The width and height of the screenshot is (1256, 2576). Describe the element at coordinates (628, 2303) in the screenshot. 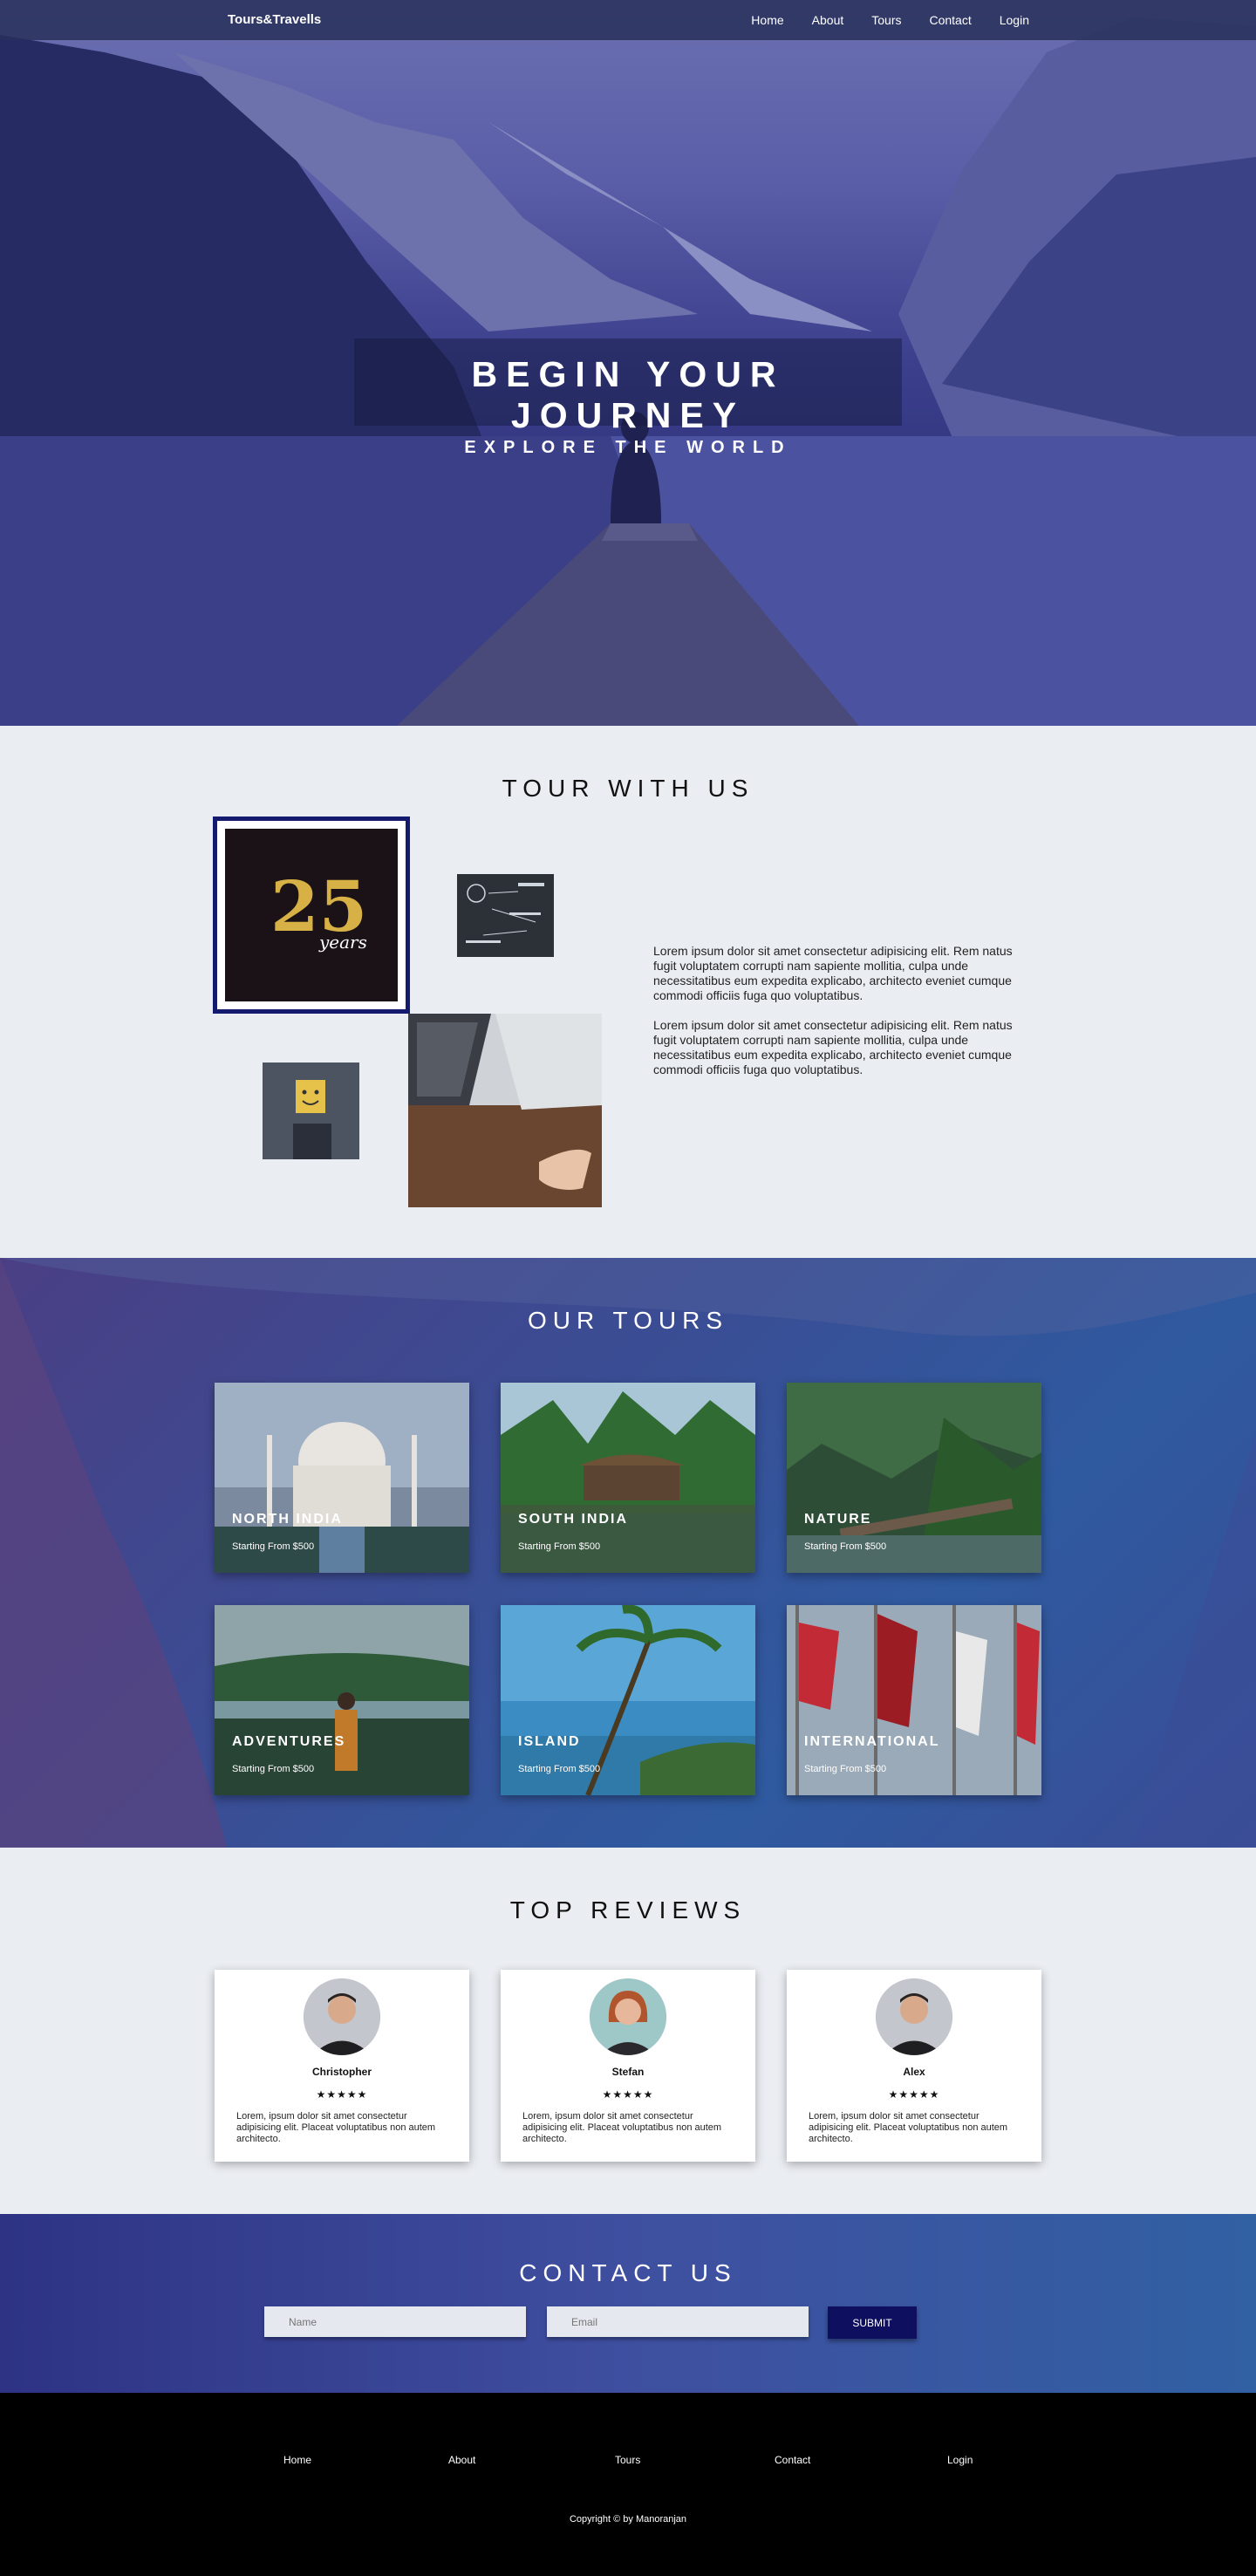

I see `contact-section: CONTACT US SUBMIT` at that location.